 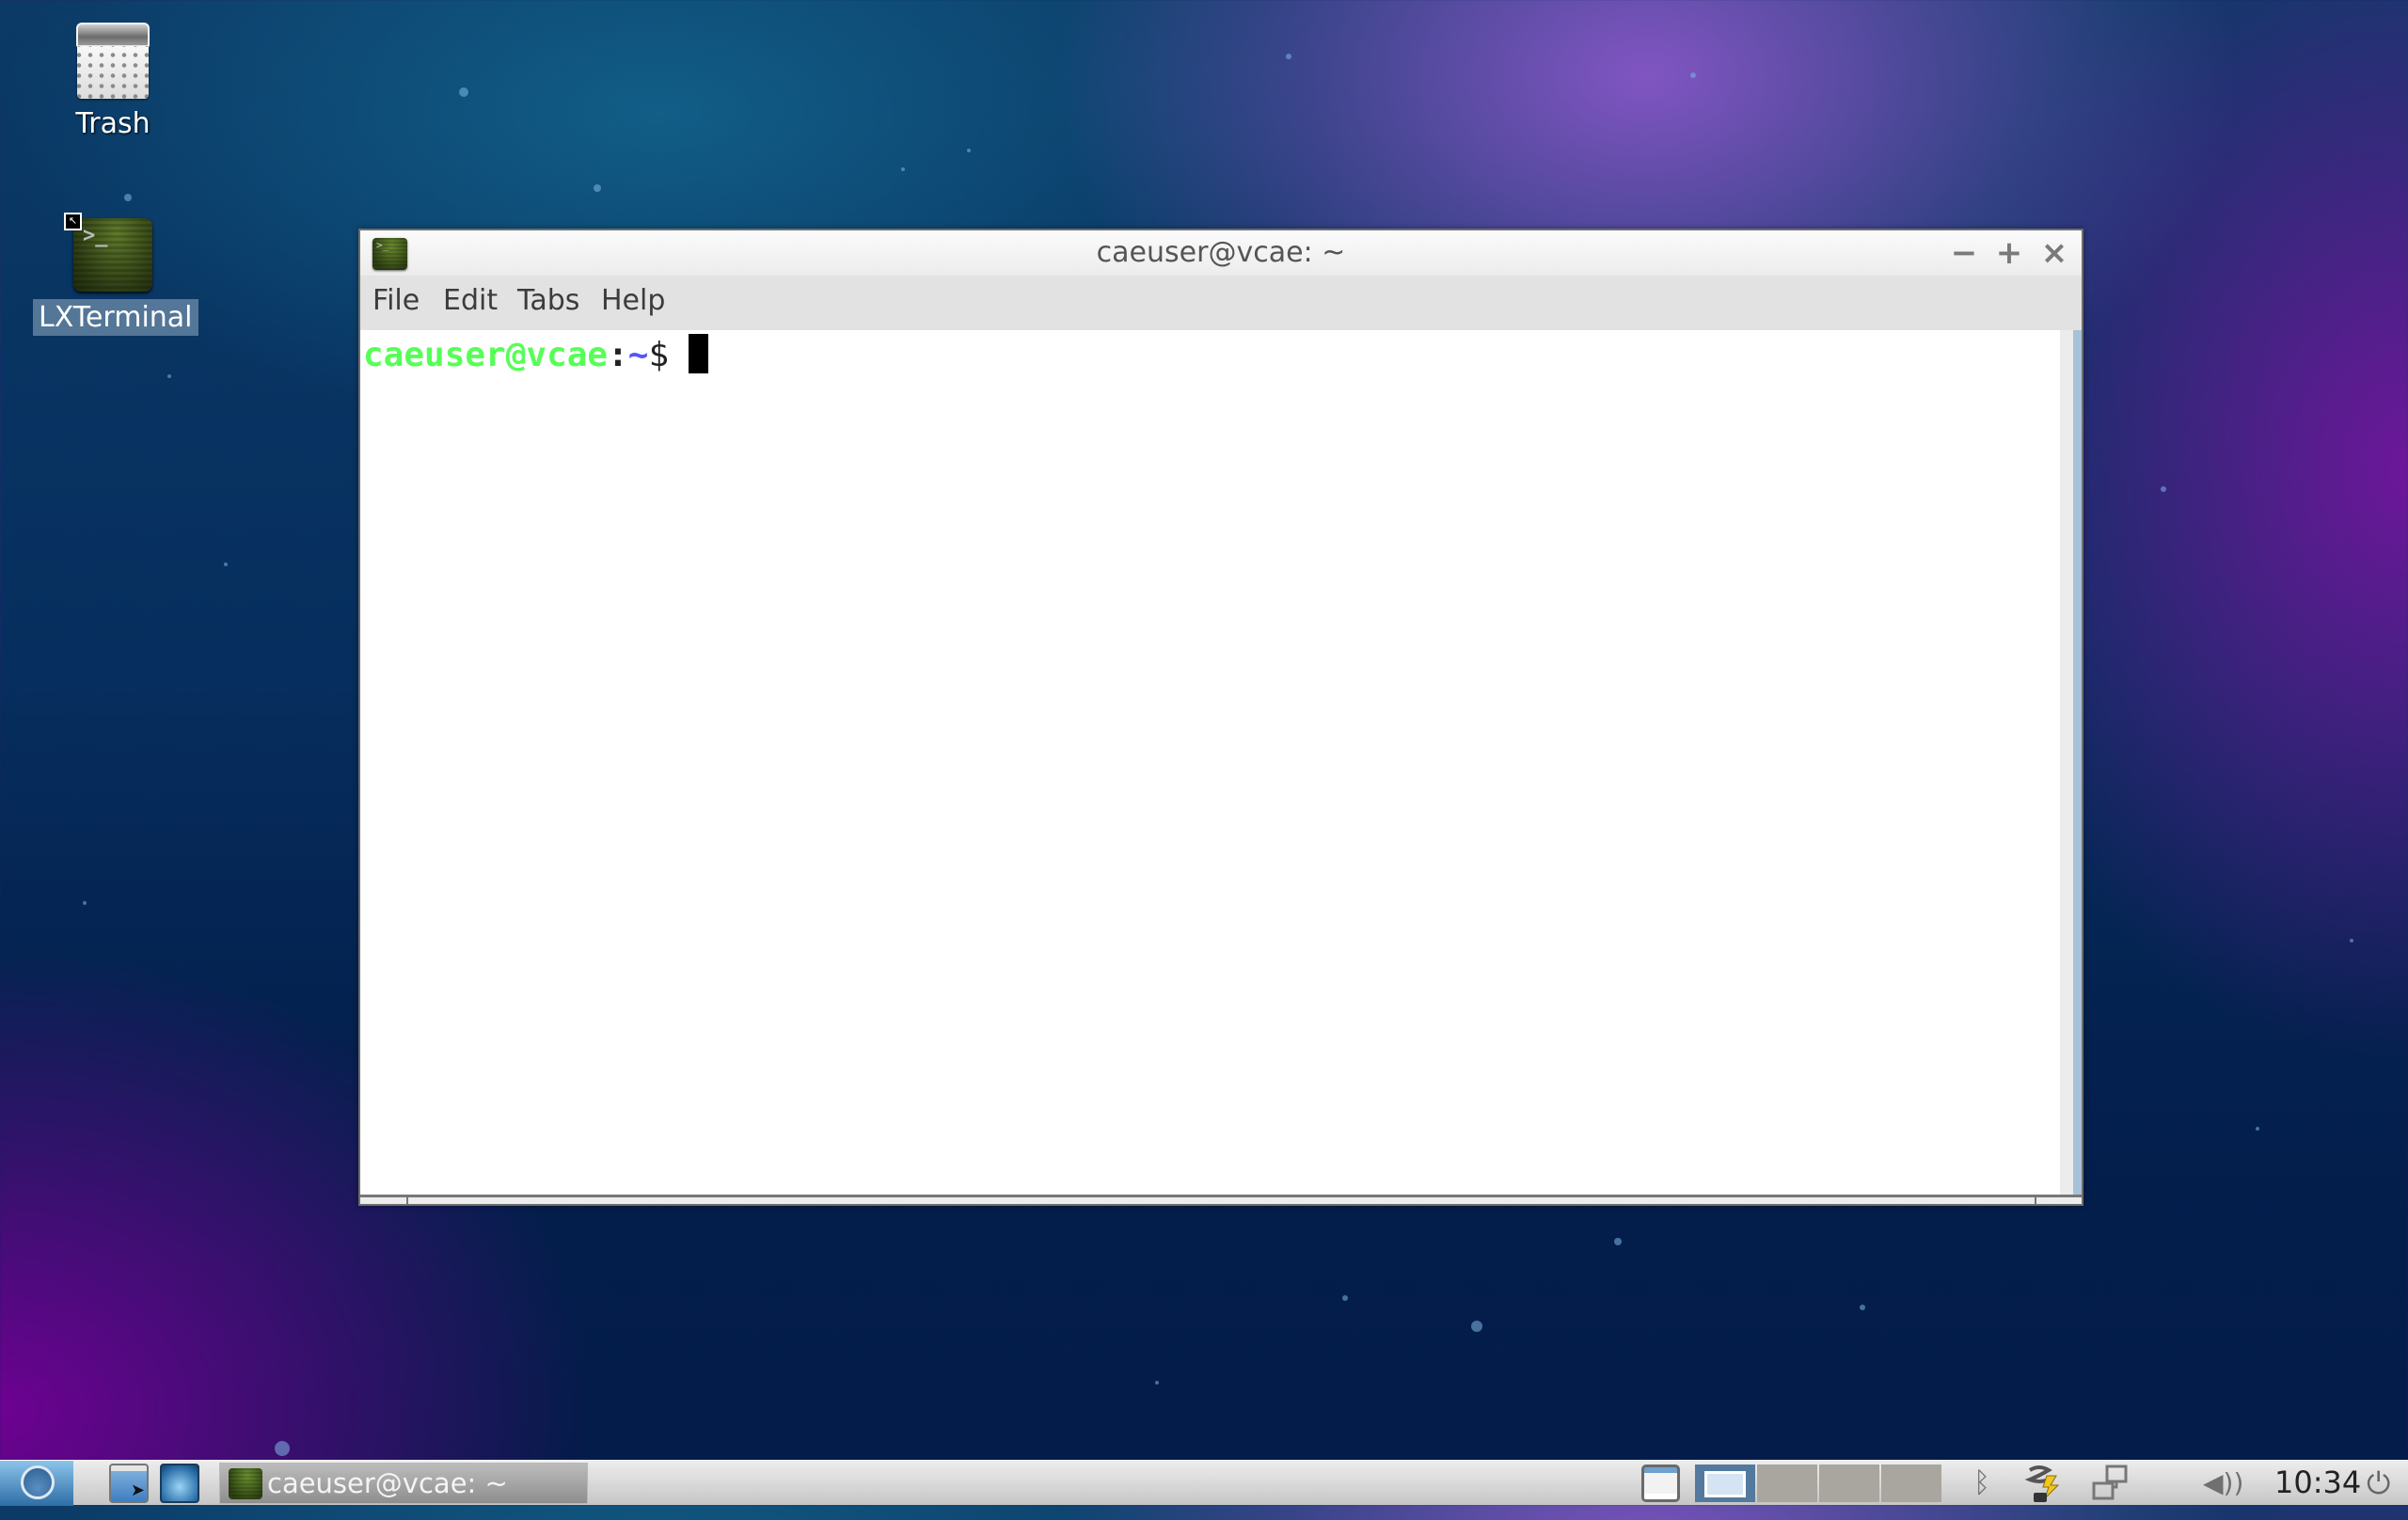 What do you see at coordinates (129, 1483) in the screenshot?
I see `file-manager-launcher: ➤` at bounding box center [129, 1483].